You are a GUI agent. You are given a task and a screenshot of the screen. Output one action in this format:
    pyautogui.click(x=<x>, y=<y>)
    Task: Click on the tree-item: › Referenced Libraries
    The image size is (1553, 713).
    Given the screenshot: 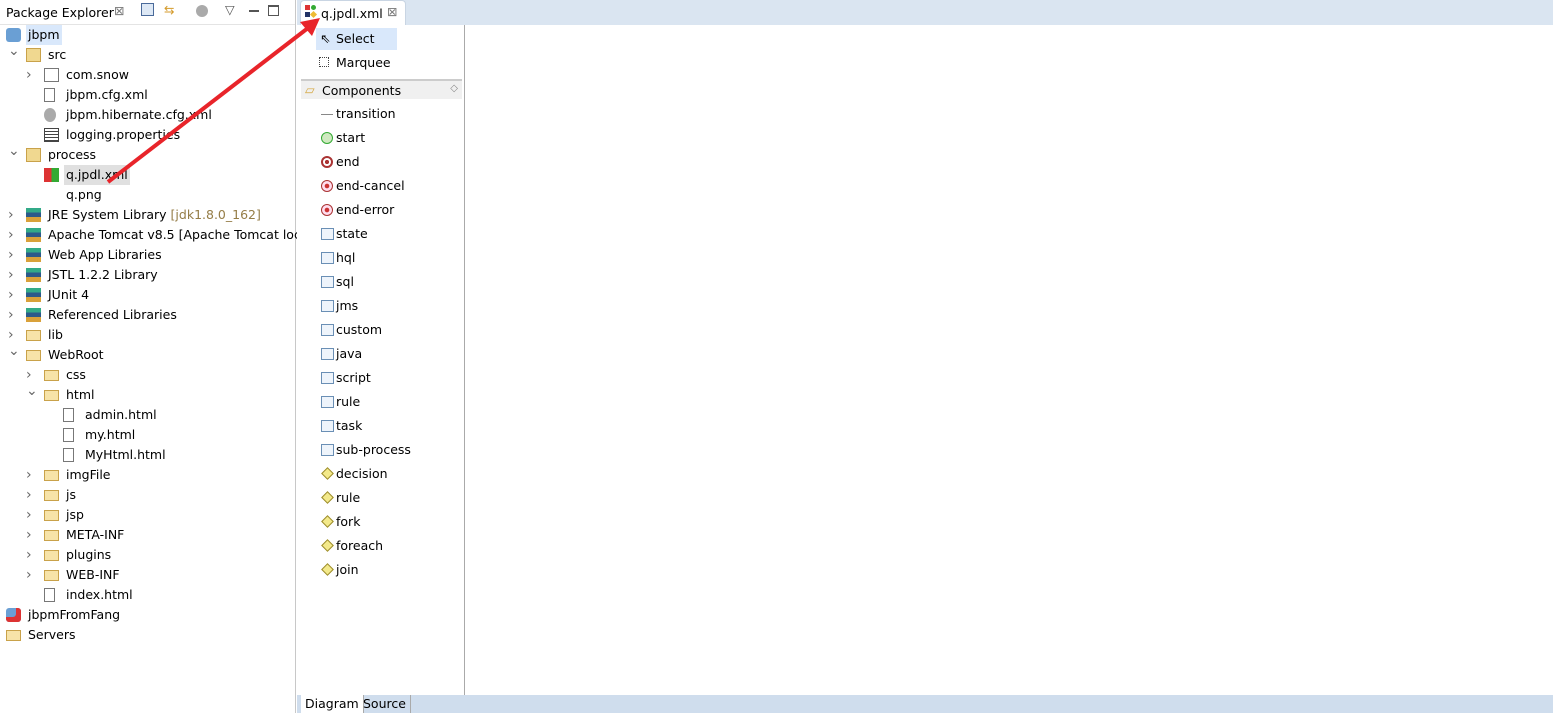 What is the action you would take?
    pyautogui.click(x=147, y=315)
    